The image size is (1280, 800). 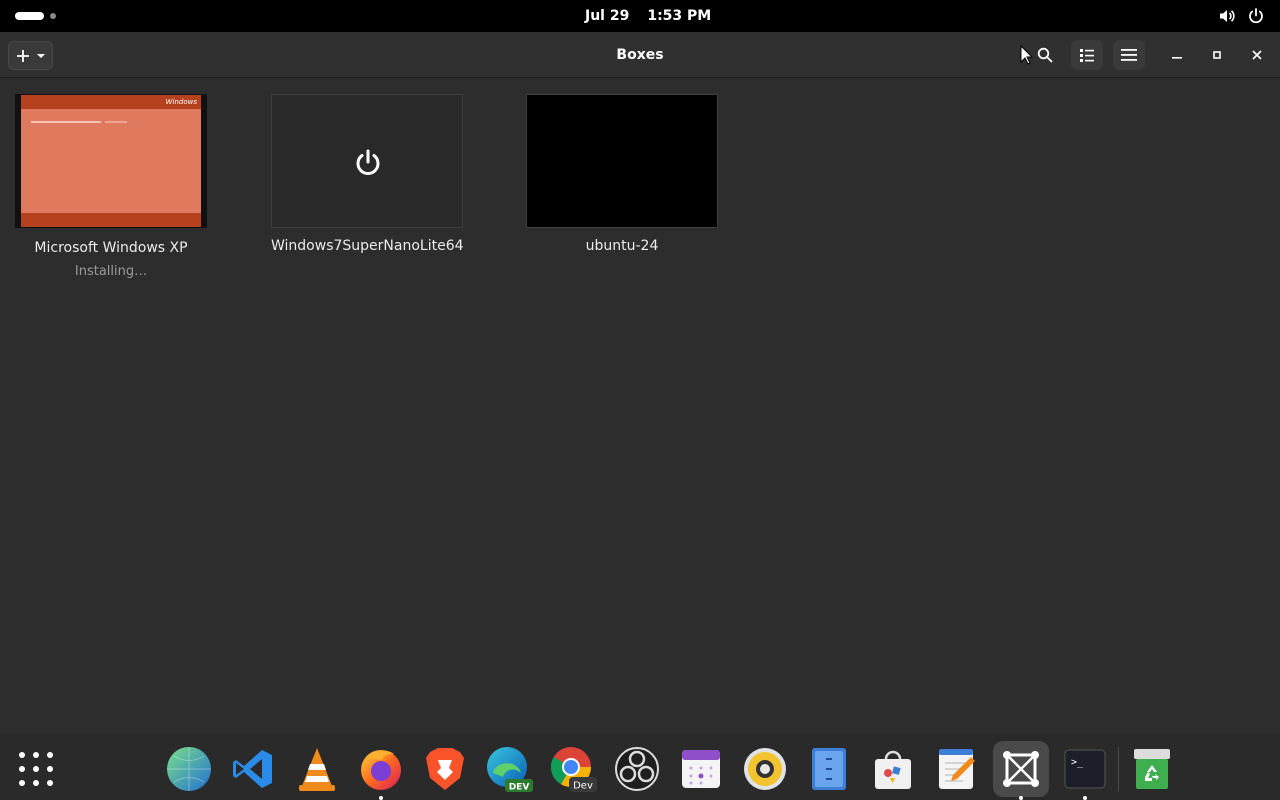 What do you see at coordinates (622, 246) in the screenshot?
I see `box-name: ubuntu-24` at bounding box center [622, 246].